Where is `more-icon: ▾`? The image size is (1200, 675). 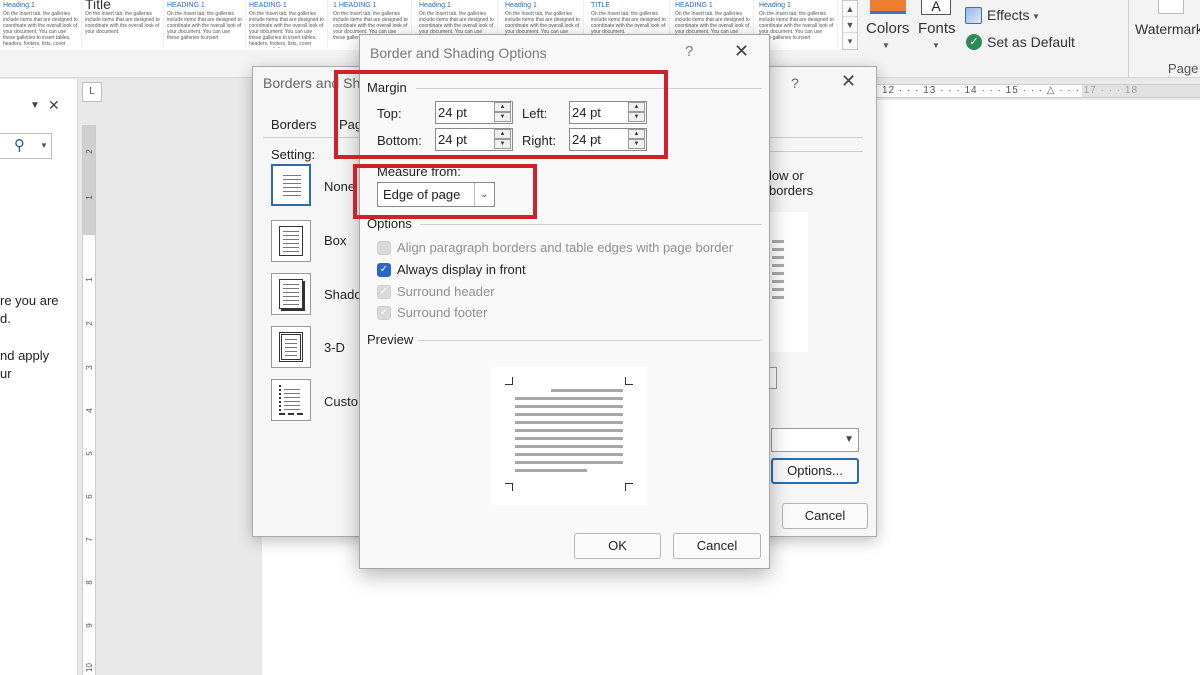 more-icon: ▾ is located at coordinates (850, 41).